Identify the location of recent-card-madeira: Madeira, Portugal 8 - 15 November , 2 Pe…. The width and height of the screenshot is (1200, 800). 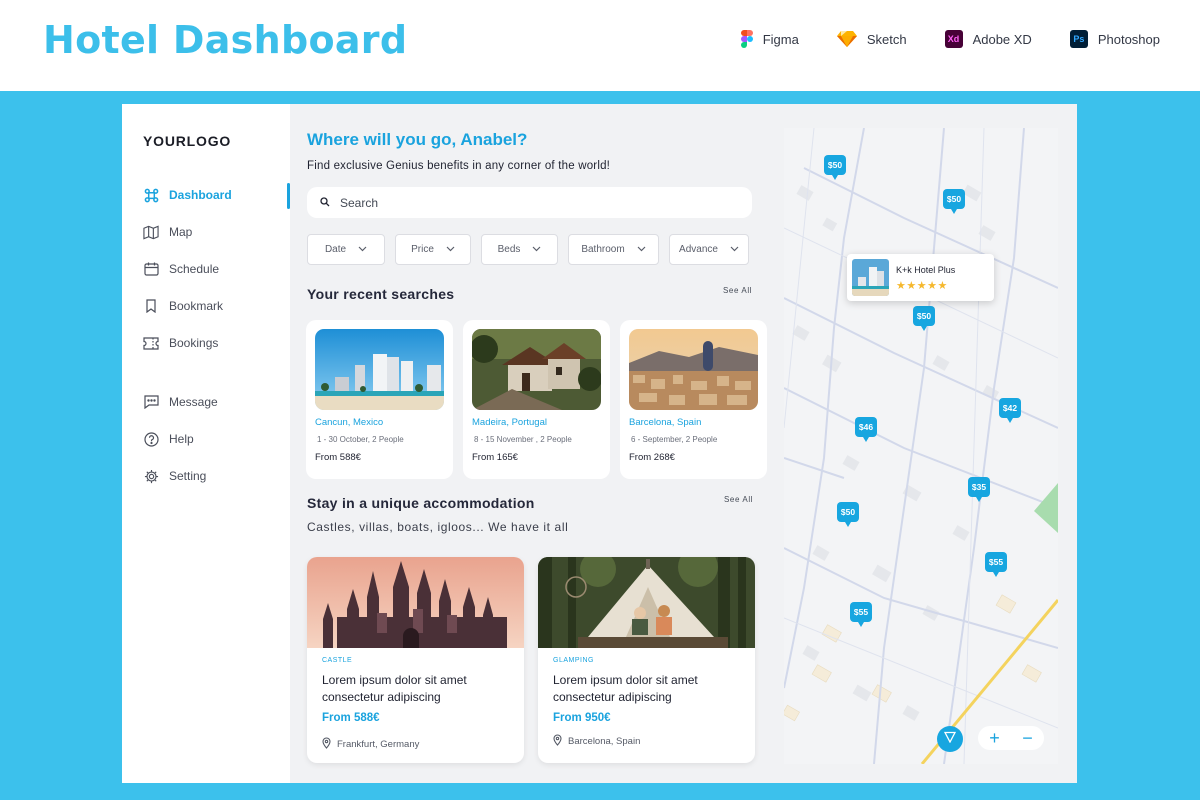
(536, 399).